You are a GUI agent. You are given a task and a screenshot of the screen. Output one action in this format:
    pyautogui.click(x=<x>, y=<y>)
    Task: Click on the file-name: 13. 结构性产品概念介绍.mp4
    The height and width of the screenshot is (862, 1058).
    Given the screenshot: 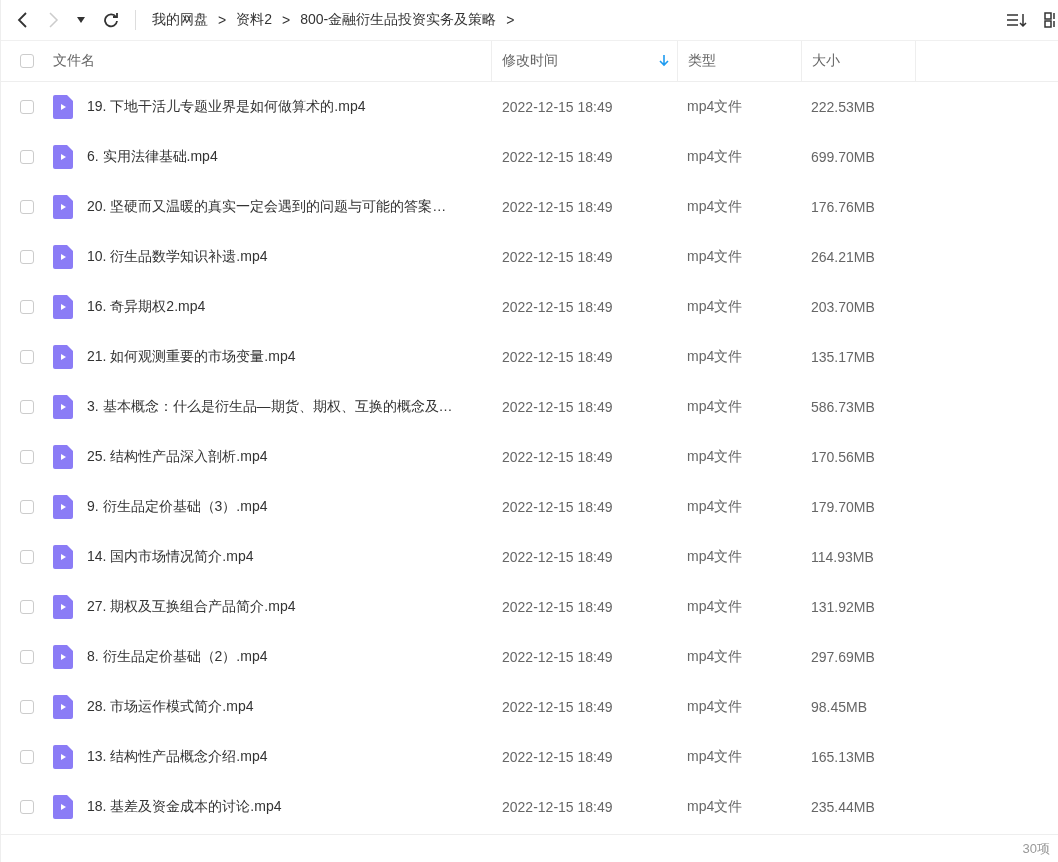 What is the action you would take?
    pyautogui.click(x=177, y=757)
    